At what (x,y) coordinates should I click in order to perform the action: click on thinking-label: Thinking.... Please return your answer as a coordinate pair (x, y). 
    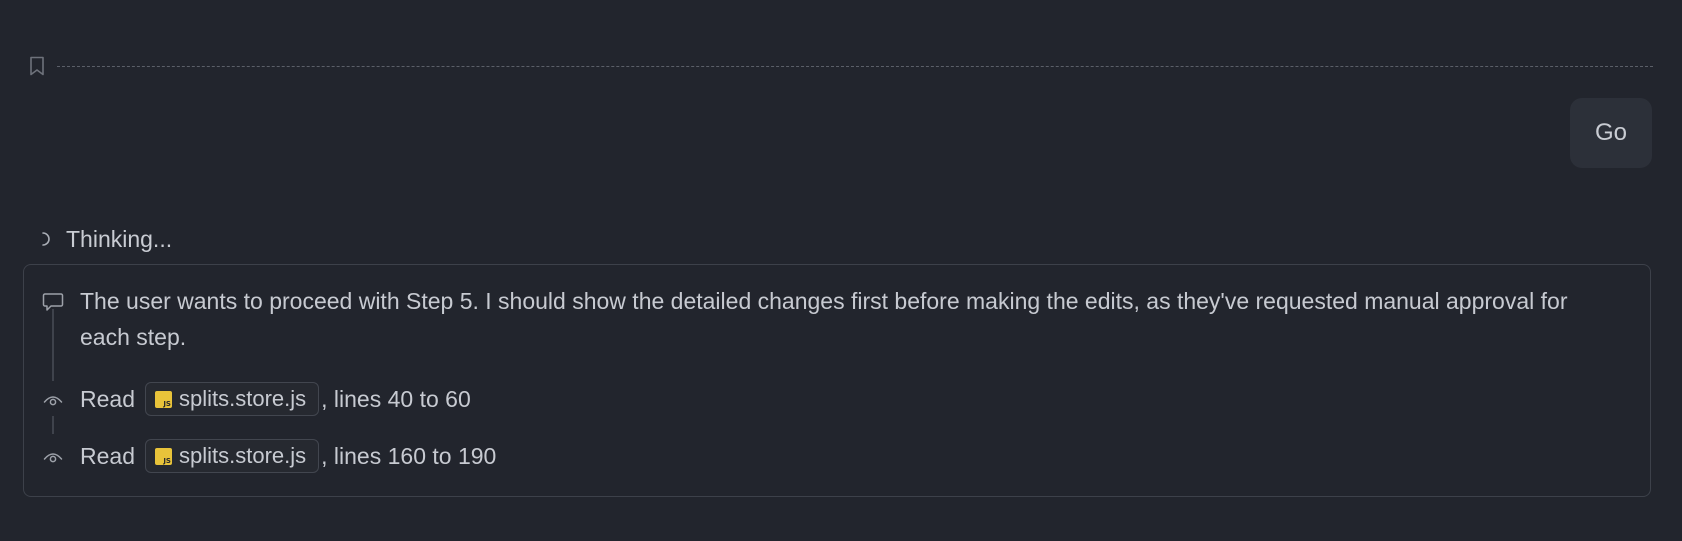
    Looking at the image, I should click on (119, 238).